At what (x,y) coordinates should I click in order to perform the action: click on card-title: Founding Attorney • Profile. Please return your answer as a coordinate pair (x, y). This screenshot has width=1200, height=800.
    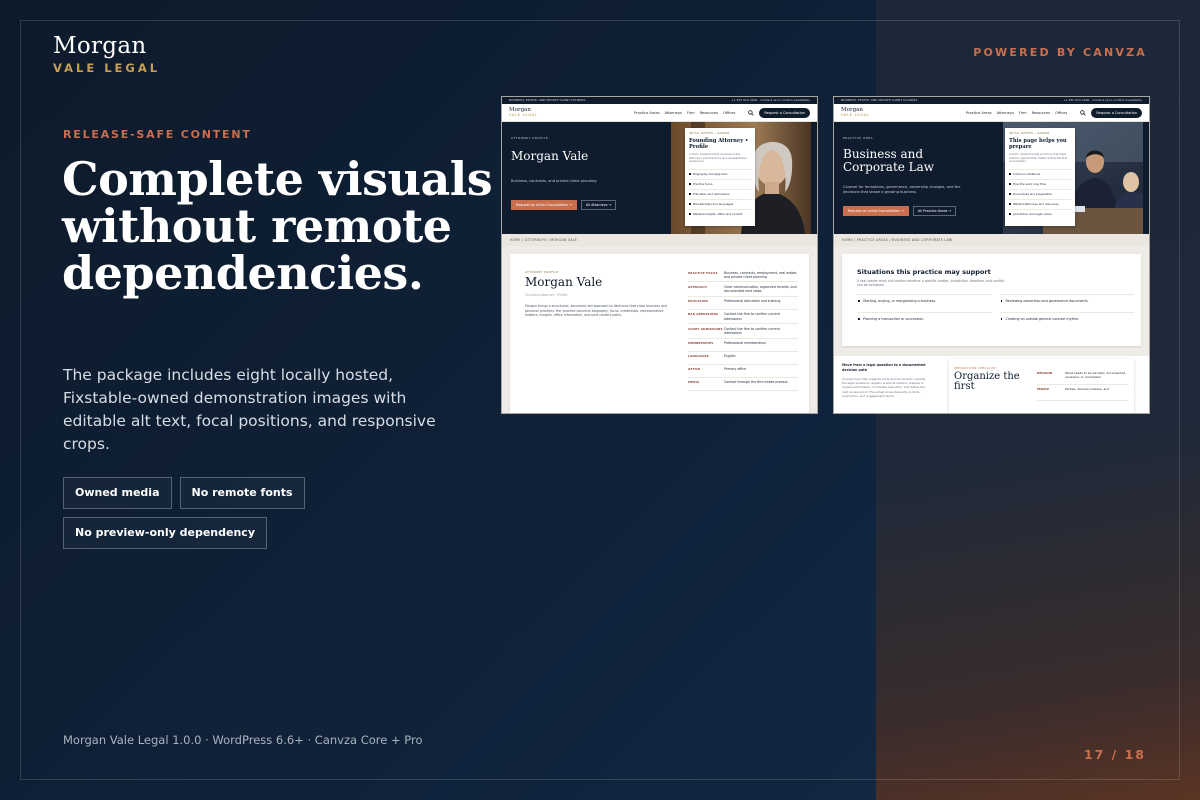
    Looking at the image, I should click on (719, 144).